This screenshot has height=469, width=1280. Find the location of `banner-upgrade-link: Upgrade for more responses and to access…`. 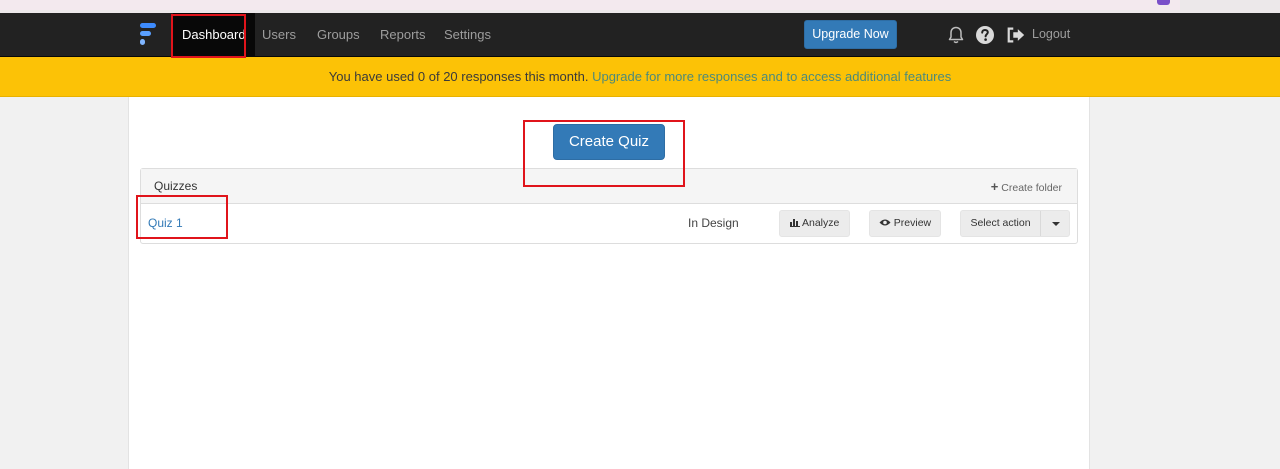

banner-upgrade-link: Upgrade for more responses and to access… is located at coordinates (771, 76).